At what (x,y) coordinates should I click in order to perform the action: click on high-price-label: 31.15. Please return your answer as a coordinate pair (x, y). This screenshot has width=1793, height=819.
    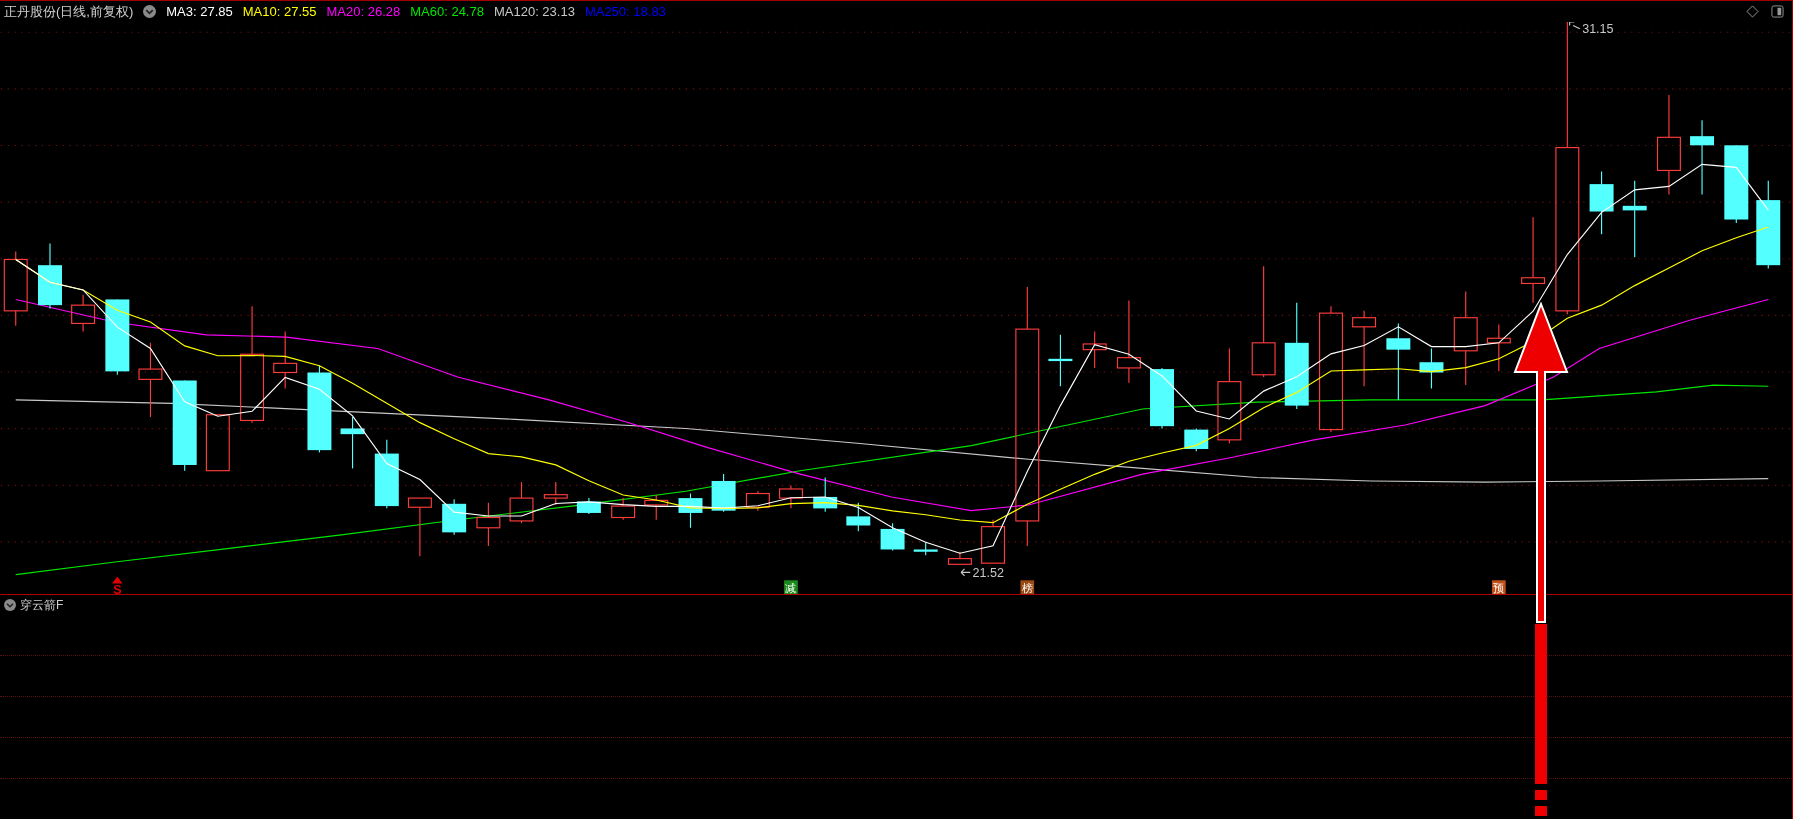
    Looking at the image, I should click on (1591, 29).